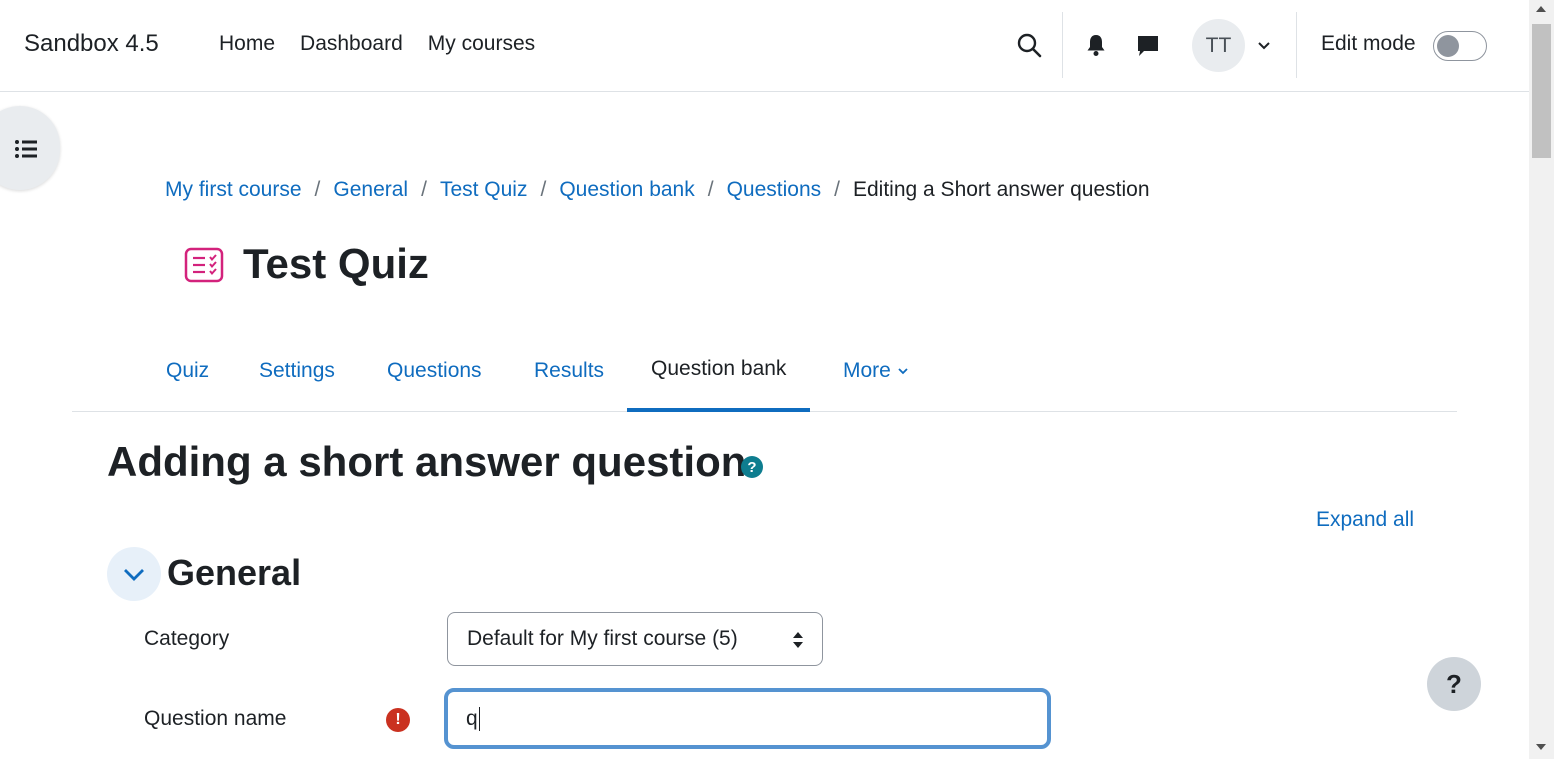  Describe the element at coordinates (1001, 189) in the screenshot. I see `breadcrumb-current: Editing a Short answer question` at that location.